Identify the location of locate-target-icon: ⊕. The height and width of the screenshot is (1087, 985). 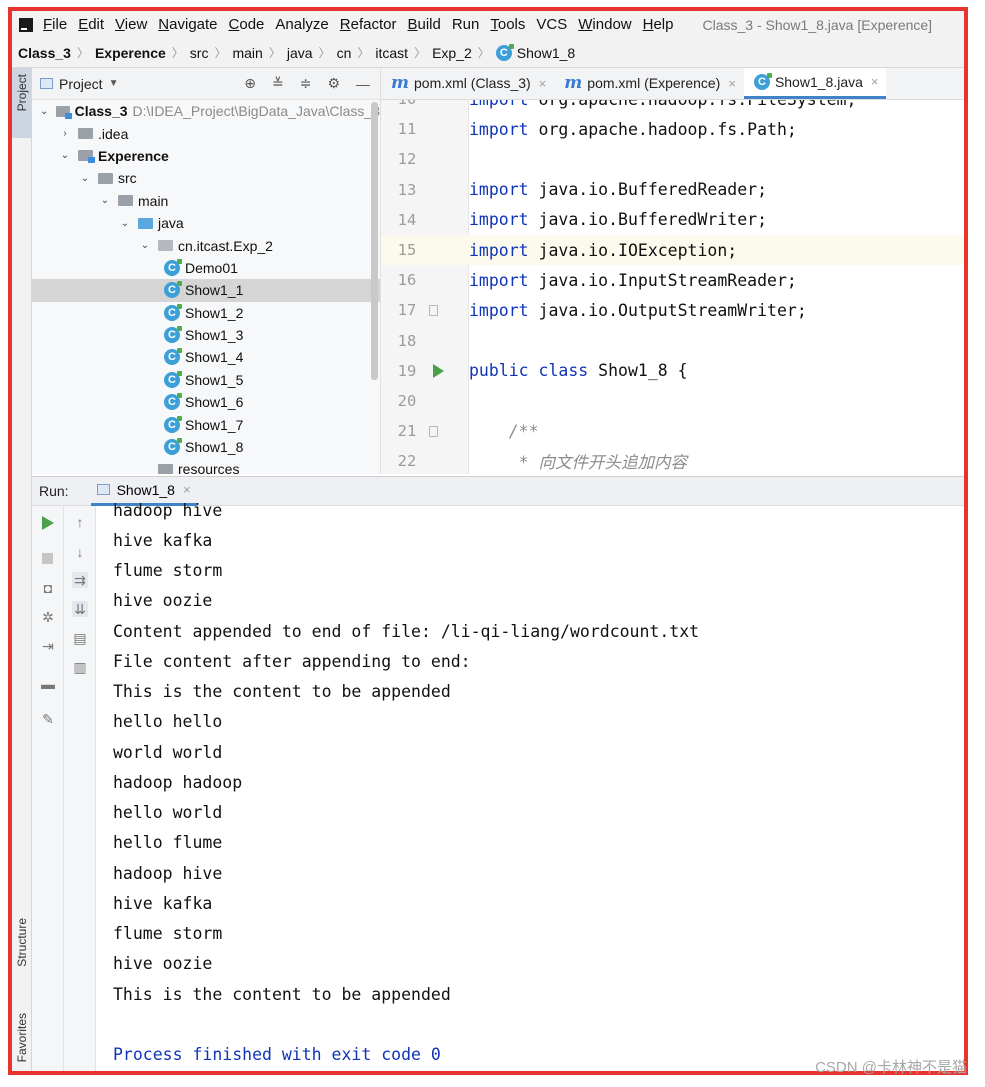
(250, 83).